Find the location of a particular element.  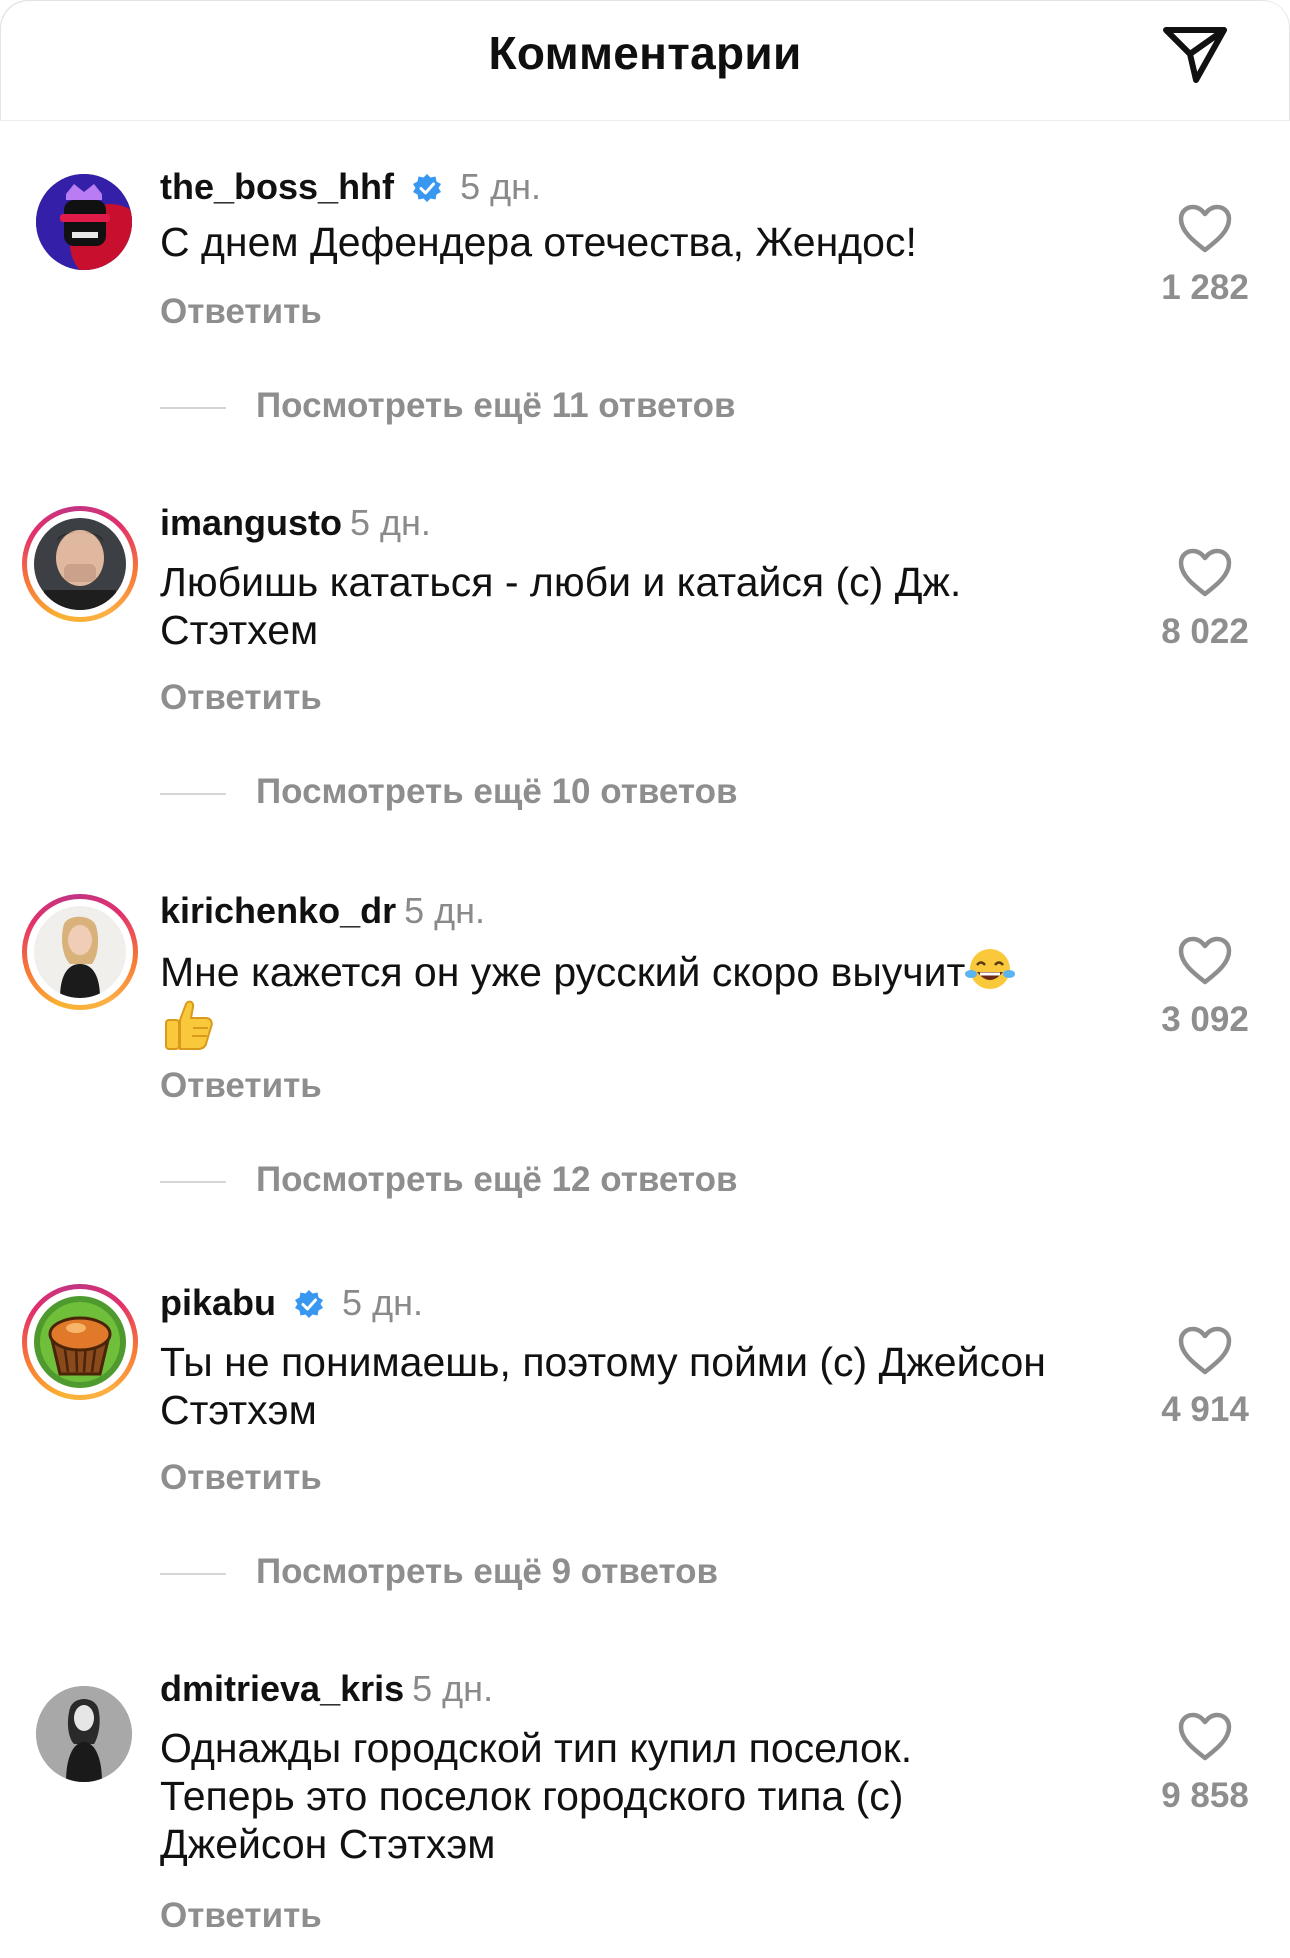

like-count: 9 858 is located at coordinates (1205, 1795).